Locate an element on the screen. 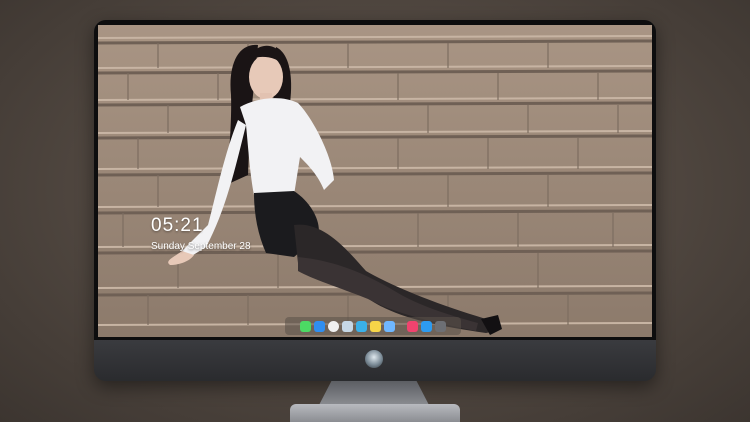  alien-logo-icon is located at coordinates (374, 359).